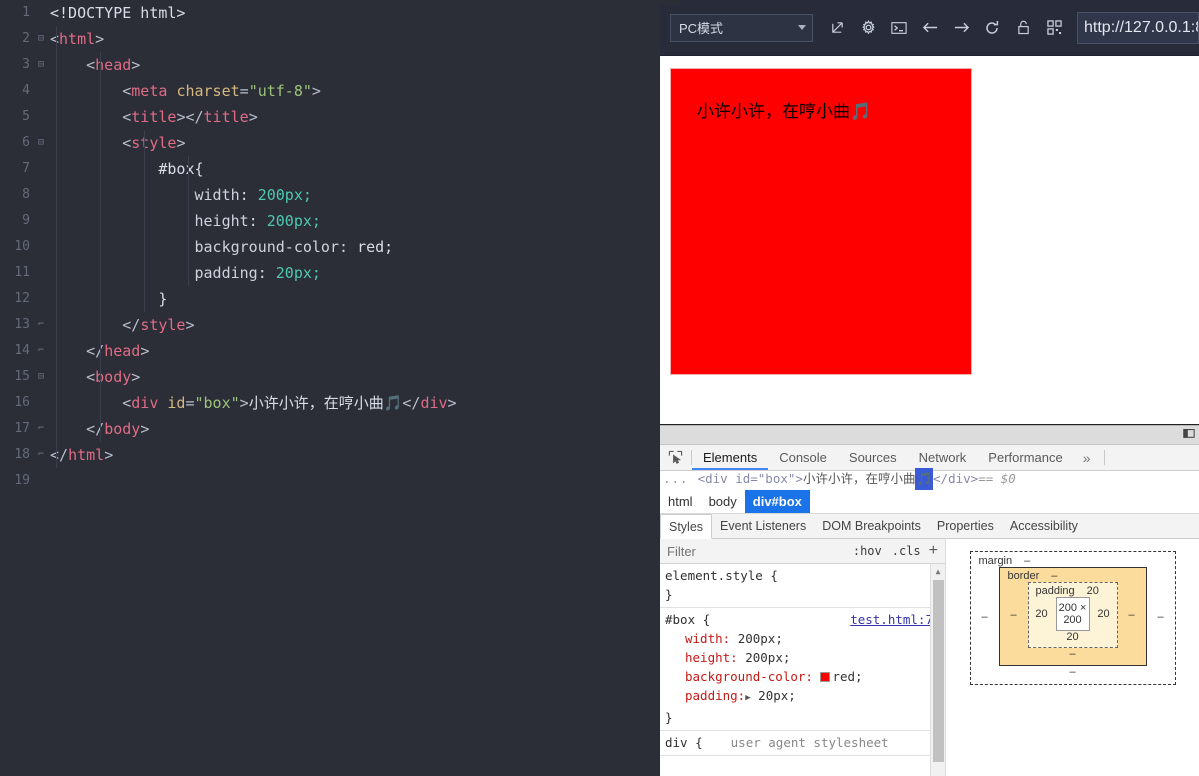 This screenshot has height=776, width=1199. What do you see at coordinates (985, 617) in the screenshot?
I see `margin-left-value: –` at bounding box center [985, 617].